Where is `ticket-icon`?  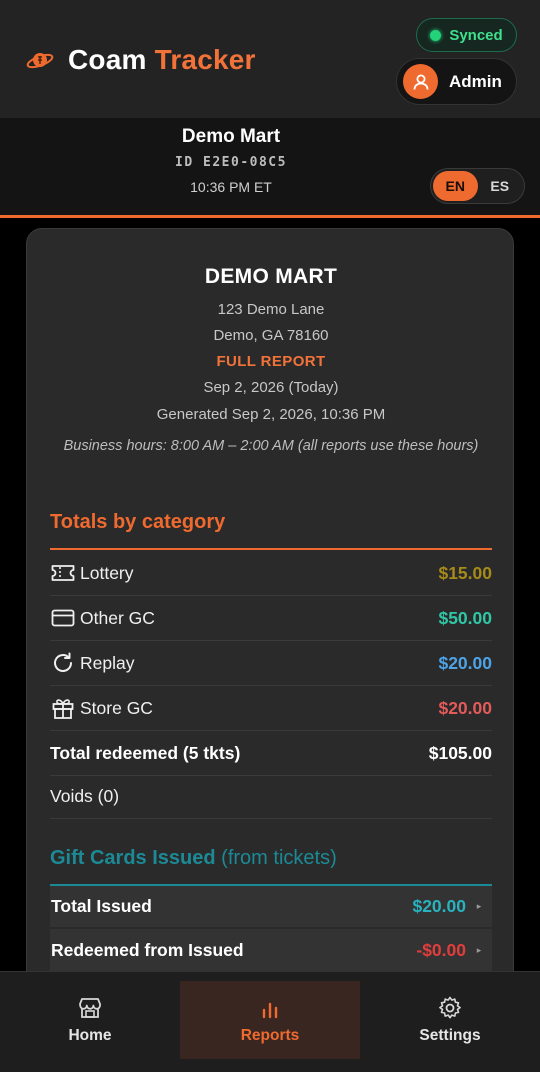
ticket-icon is located at coordinates (63, 573).